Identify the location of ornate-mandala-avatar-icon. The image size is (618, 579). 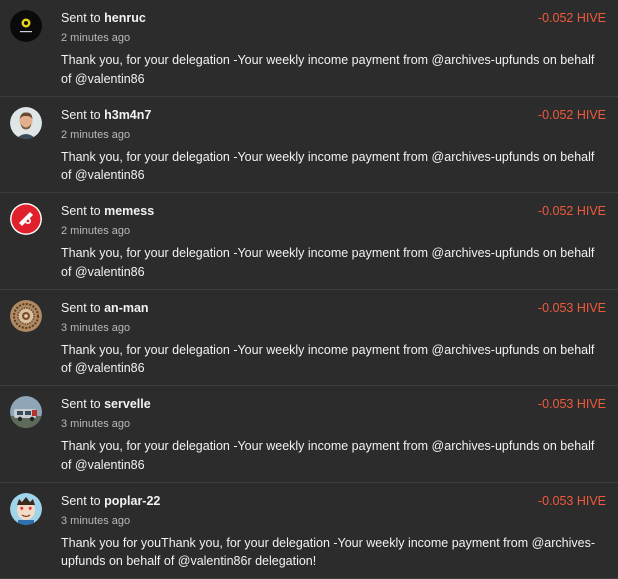
(26, 316).